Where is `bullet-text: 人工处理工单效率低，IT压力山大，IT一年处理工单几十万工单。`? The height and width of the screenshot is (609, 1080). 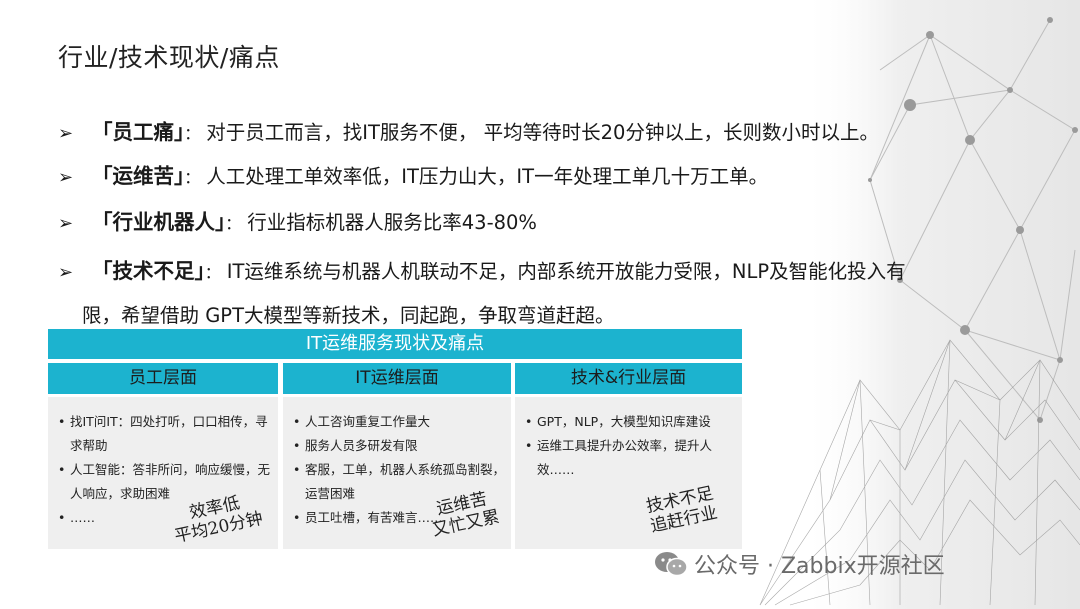
bullet-text: 人工处理工单效率低，IT压力山大，IT一年处理工单几十万工单。 is located at coordinates (487, 176).